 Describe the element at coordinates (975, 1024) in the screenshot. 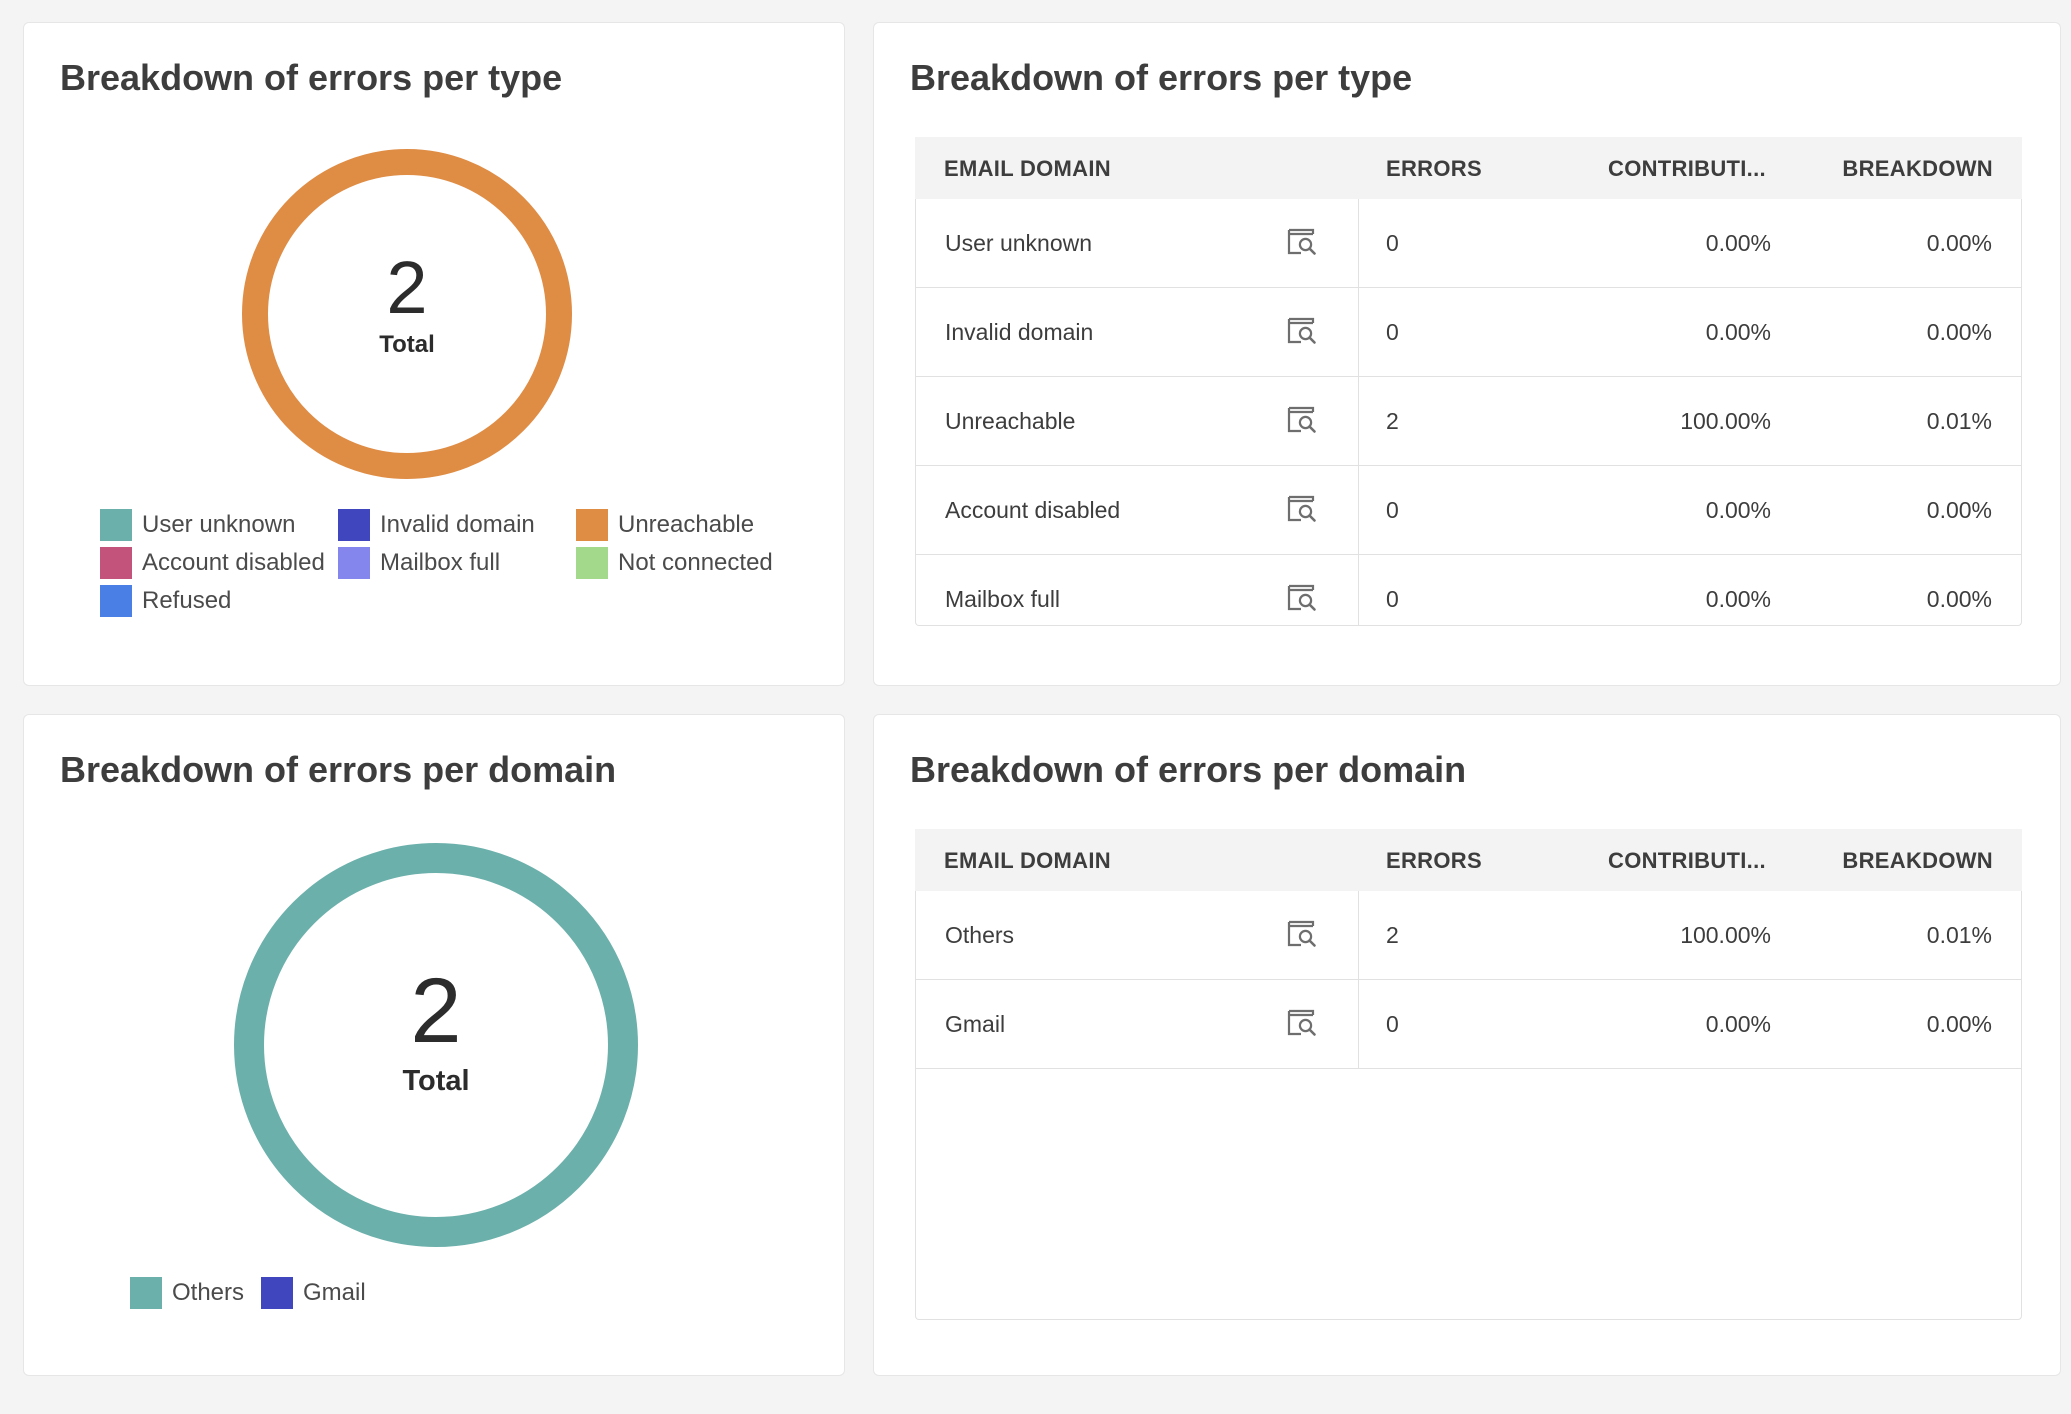

I see `cell-email-domain: Gmail` at that location.